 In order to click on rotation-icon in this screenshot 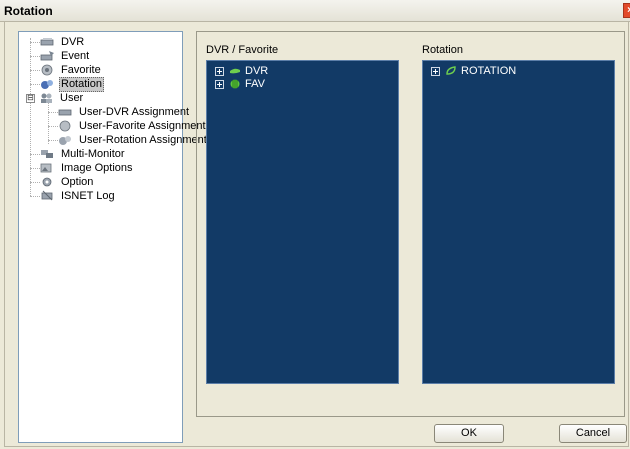, I will do `click(47, 84)`.